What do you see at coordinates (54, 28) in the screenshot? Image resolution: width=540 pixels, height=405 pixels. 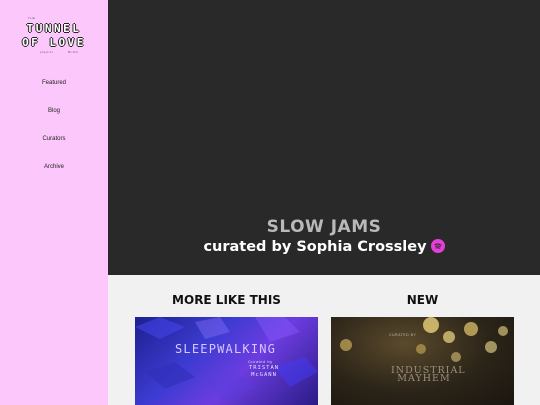 I see `logo-line-1: TUNNEL` at bounding box center [54, 28].